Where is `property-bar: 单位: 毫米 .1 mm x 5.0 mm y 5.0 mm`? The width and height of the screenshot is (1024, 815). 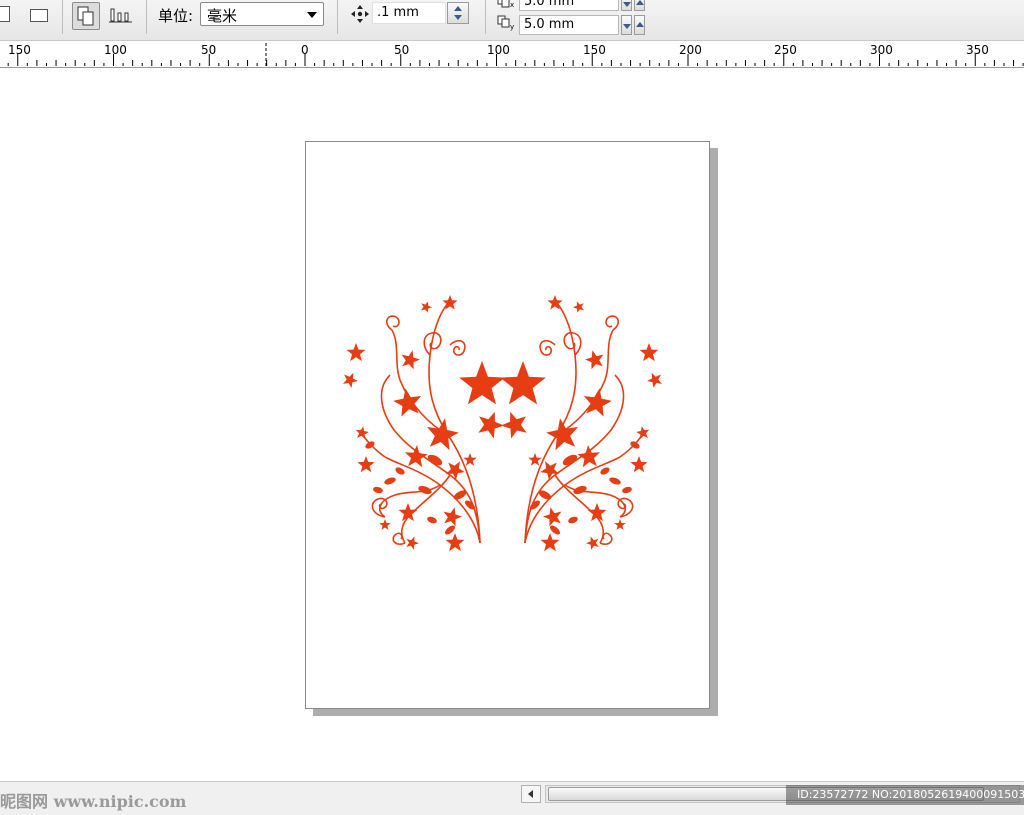 property-bar: 单位: 毫米 .1 mm x 5.0 mm y 5.0 mm is located at coordinates (512, 20).